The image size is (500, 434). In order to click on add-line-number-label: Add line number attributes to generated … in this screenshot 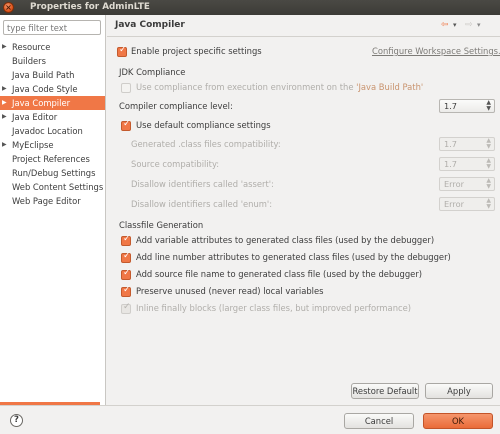, I will do `click(293, 257)`.